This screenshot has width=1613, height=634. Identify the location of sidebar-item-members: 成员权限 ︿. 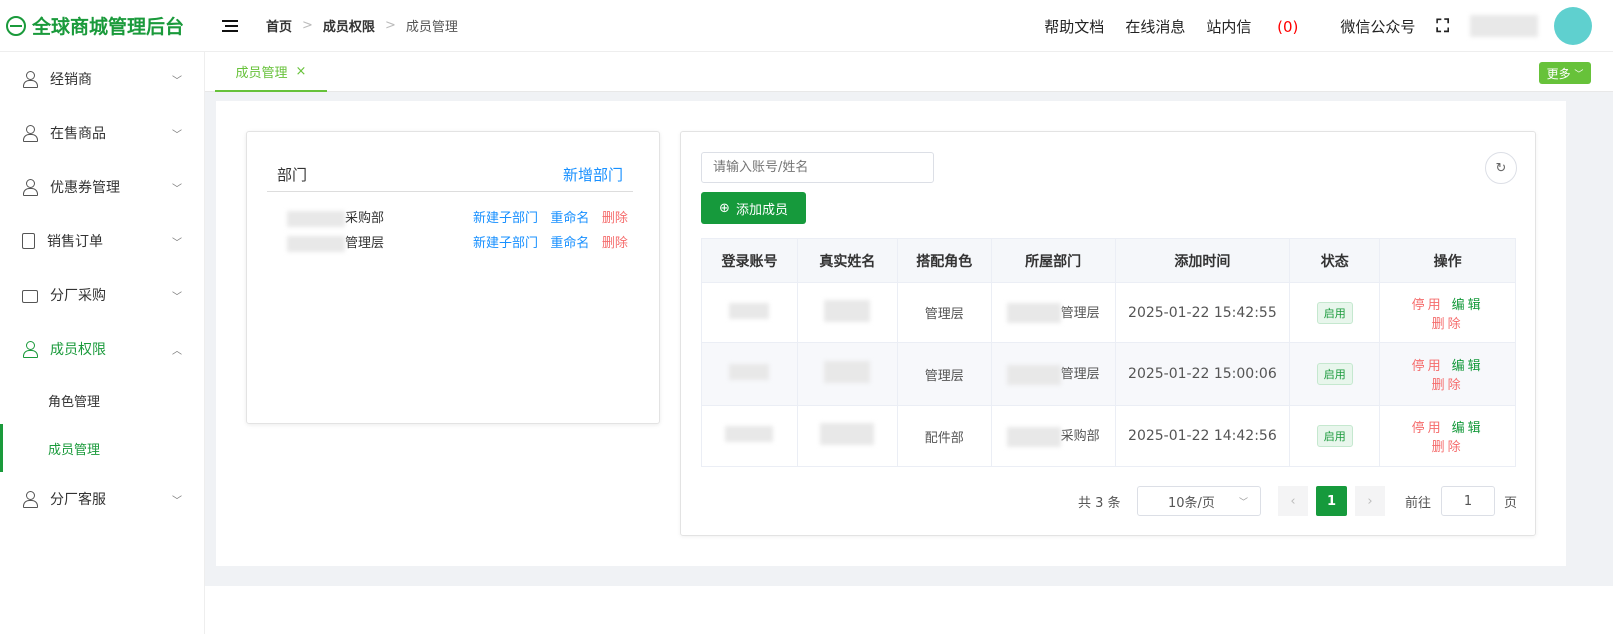
(102, 349).